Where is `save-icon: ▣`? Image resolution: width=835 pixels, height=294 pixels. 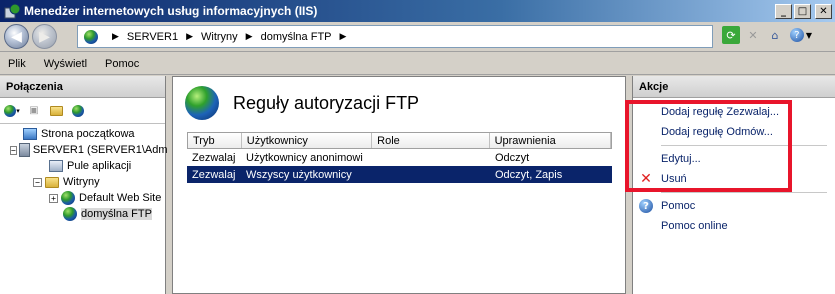 save-icon: ▣ is located at coordinates (34, 111).